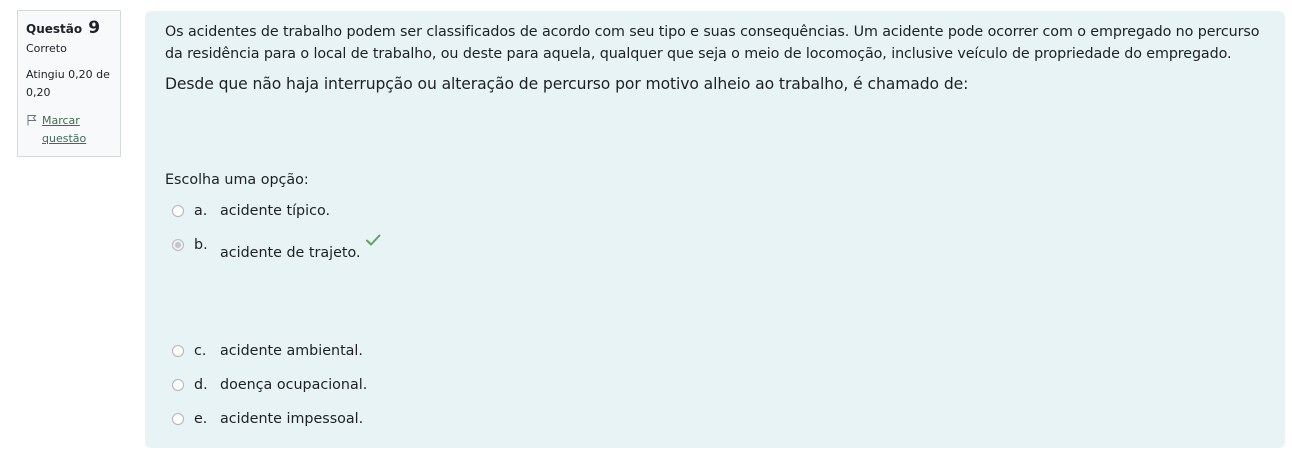 This screenshot has width=1292, height=456. Describe the element at coordinates (178, 245) in the screenshot. I see `option-b-radio` at that location.